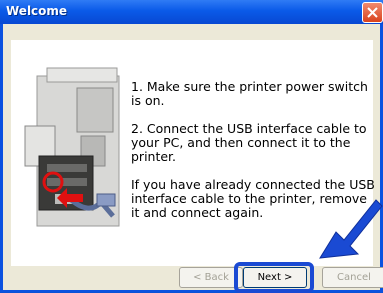 Image resolution: width=383 pixels, height=293 pixels. I want to click on printer-usb-illustration, so click(72, 147).